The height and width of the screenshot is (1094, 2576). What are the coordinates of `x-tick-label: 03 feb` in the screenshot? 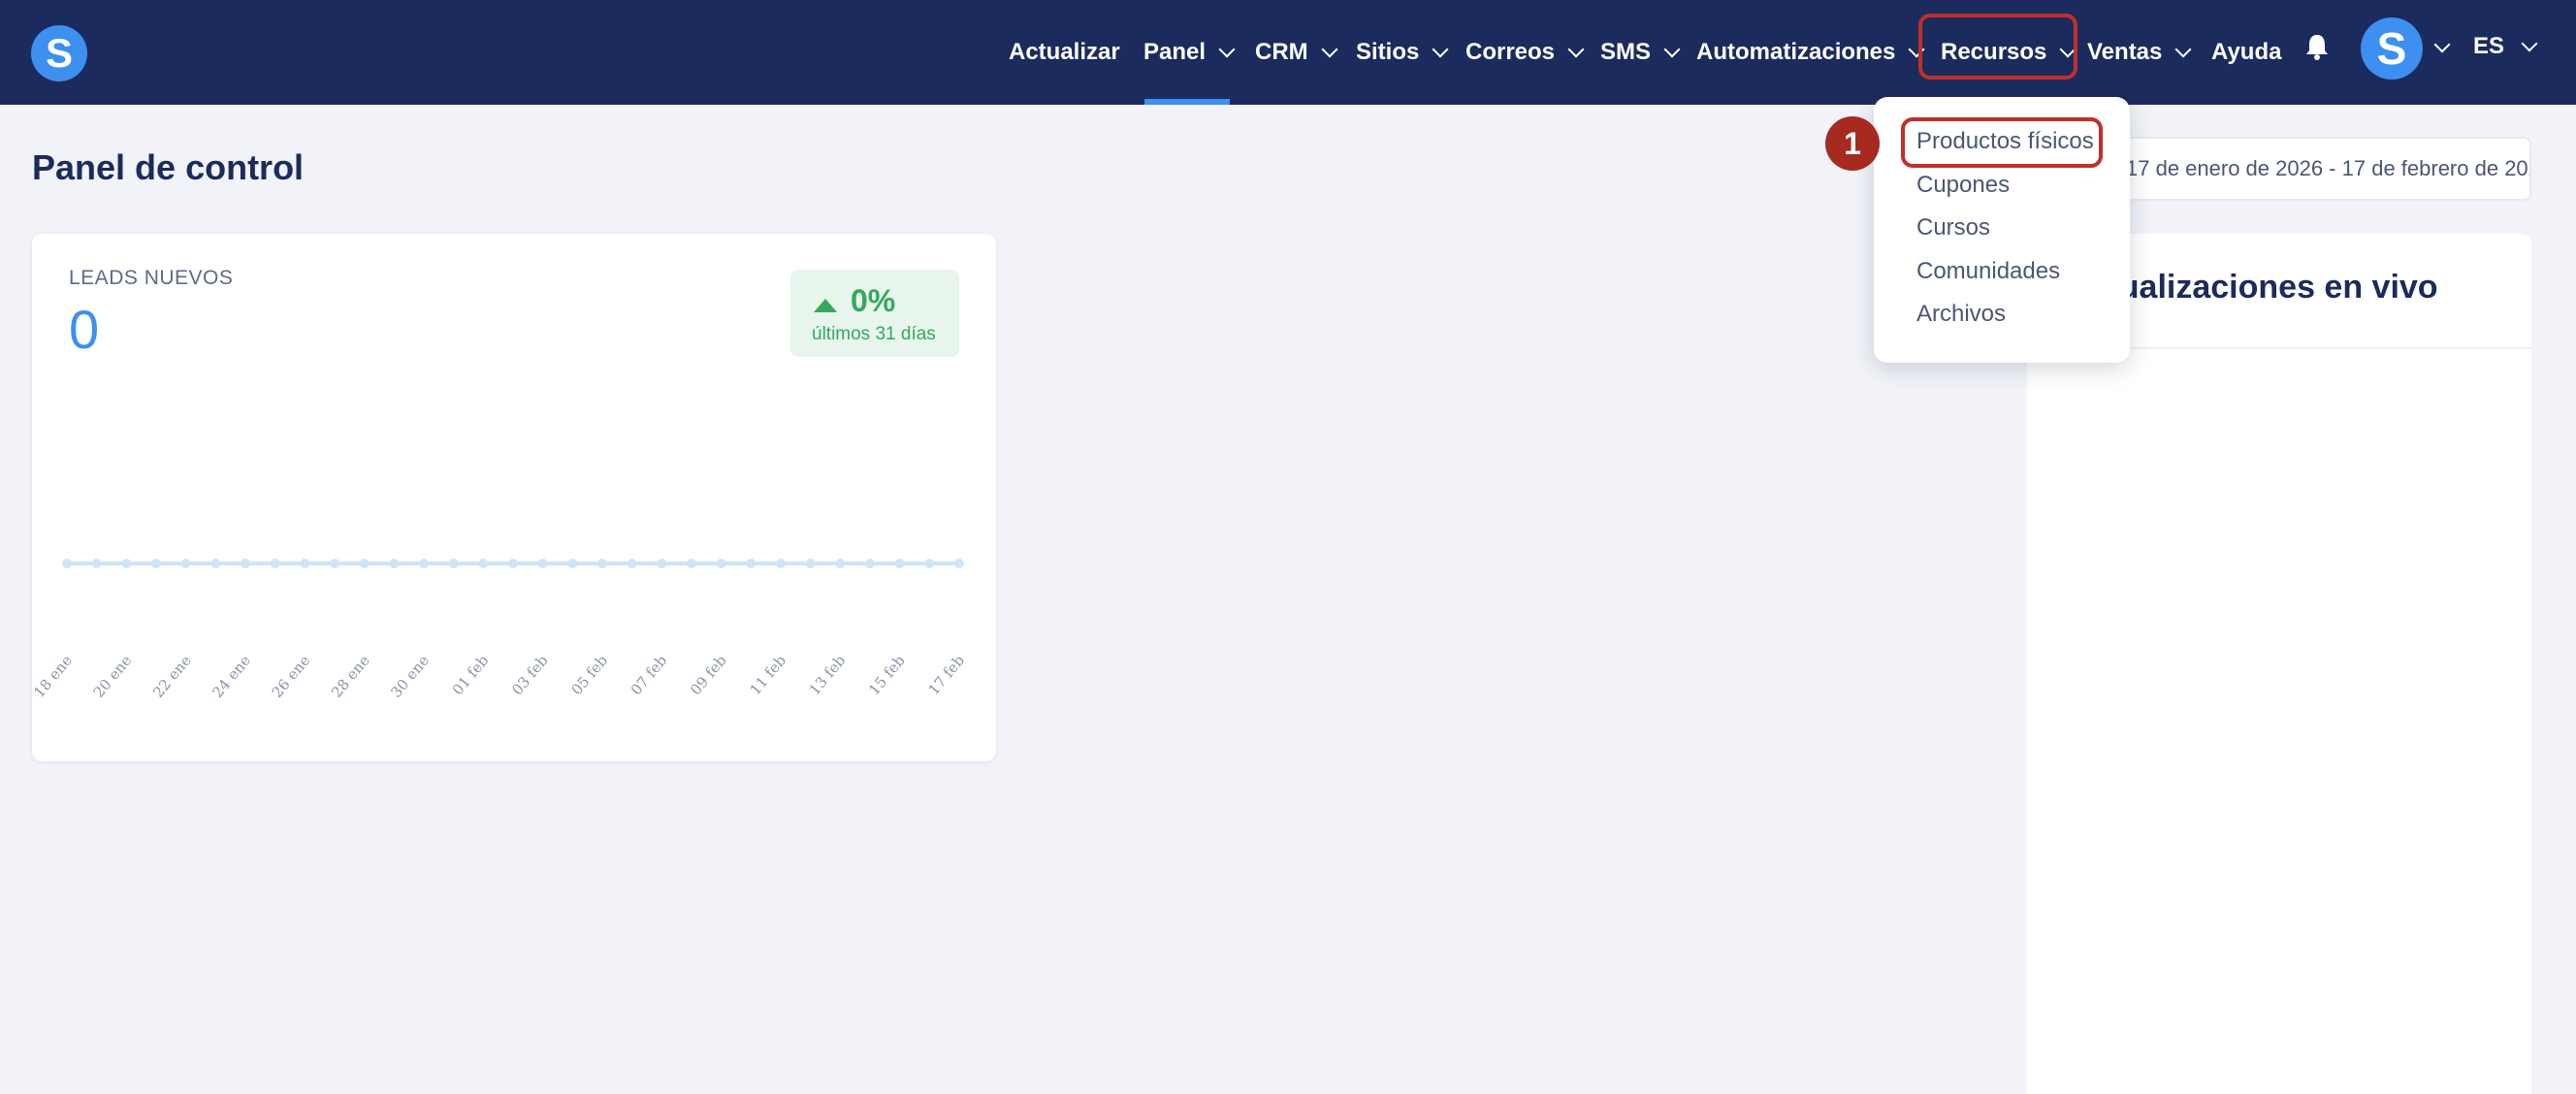 It's located at (530, 675).